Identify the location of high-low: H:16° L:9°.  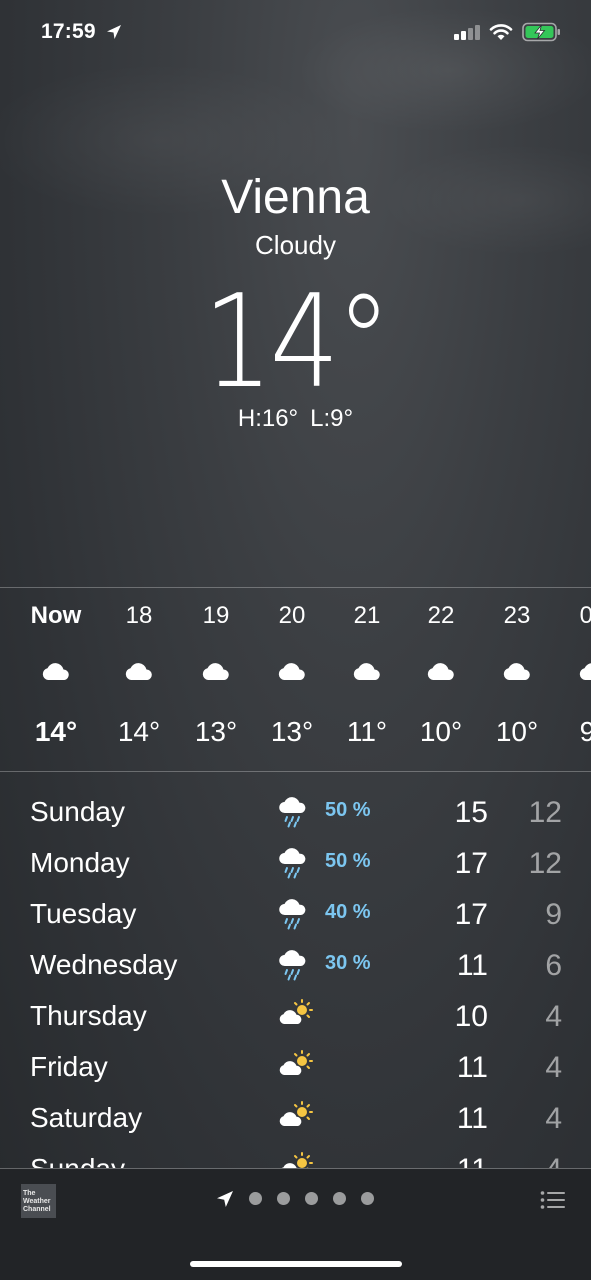
(295, 419).